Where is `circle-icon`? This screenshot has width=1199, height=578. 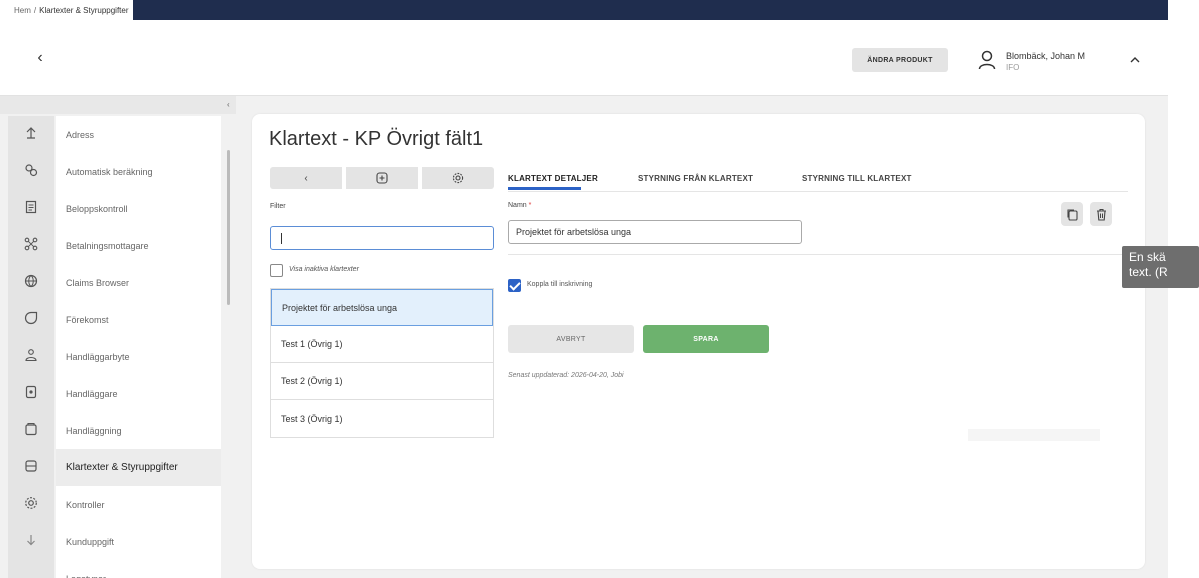 circle-icon is located at coordinates (31, 318).